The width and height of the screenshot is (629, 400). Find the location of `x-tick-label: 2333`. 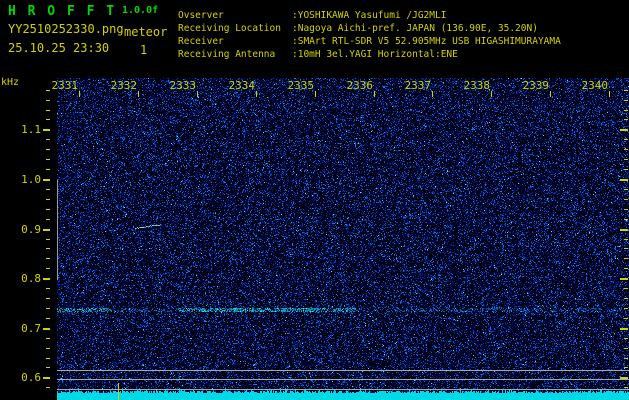

x-tick-label: 2333 is located at coordinates (183, 85).